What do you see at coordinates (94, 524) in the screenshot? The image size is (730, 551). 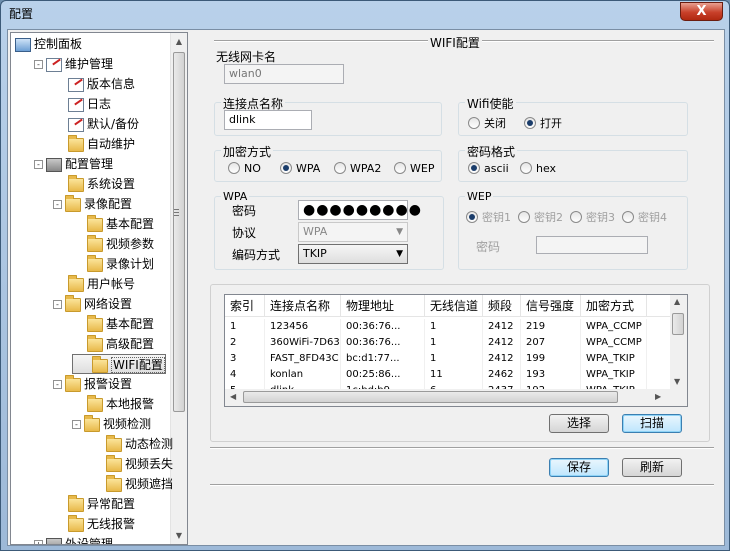 I see `tree-item: 无线报警` at bounding box center [94, 524].